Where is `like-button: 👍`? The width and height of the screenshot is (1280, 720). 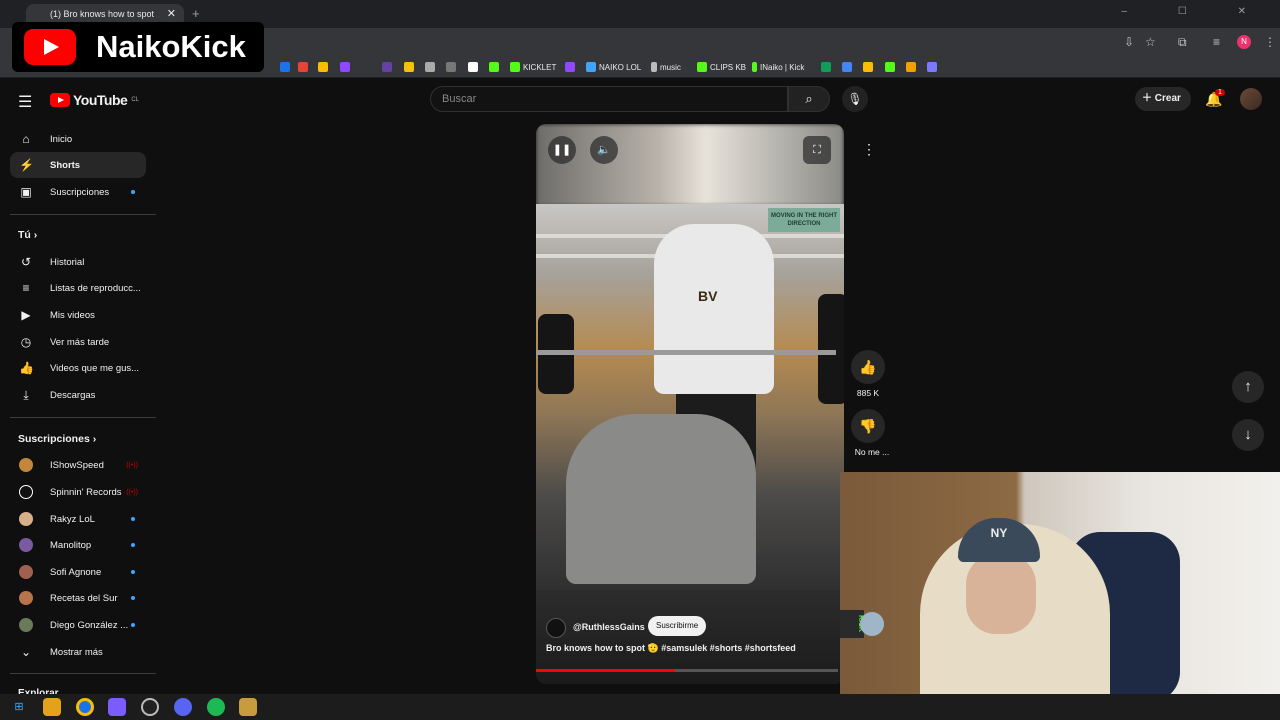
like-button: 👍 is located at coordinates (868, 367).